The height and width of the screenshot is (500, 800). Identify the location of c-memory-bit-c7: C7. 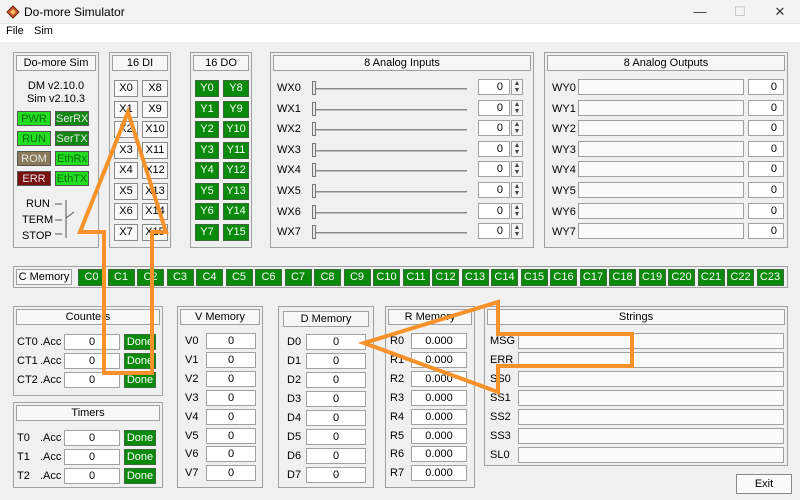
(298, 277).